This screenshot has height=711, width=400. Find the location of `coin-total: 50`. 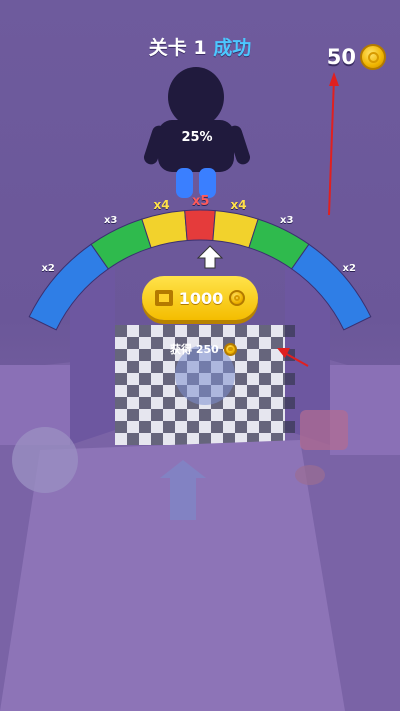

coin-total: 50 is located at coordinates (341, 57).